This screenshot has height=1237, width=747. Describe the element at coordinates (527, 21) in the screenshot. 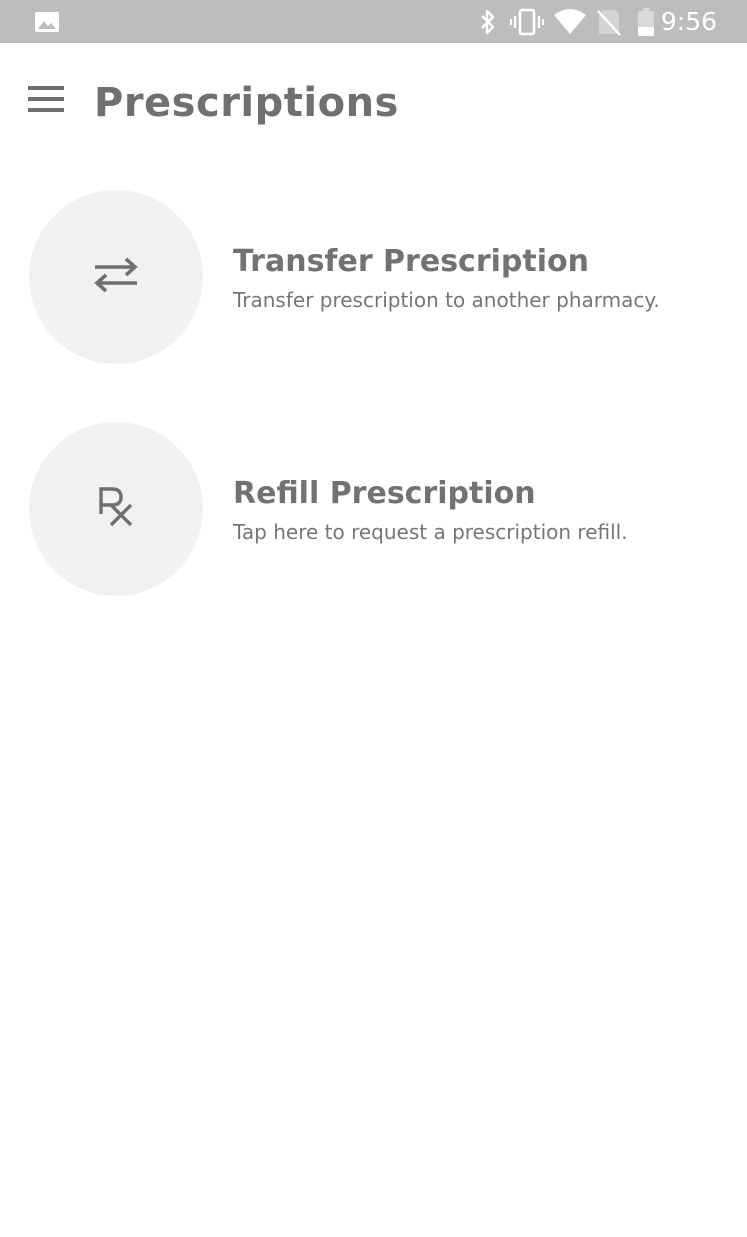

I see `vibrate-icon` at that location.